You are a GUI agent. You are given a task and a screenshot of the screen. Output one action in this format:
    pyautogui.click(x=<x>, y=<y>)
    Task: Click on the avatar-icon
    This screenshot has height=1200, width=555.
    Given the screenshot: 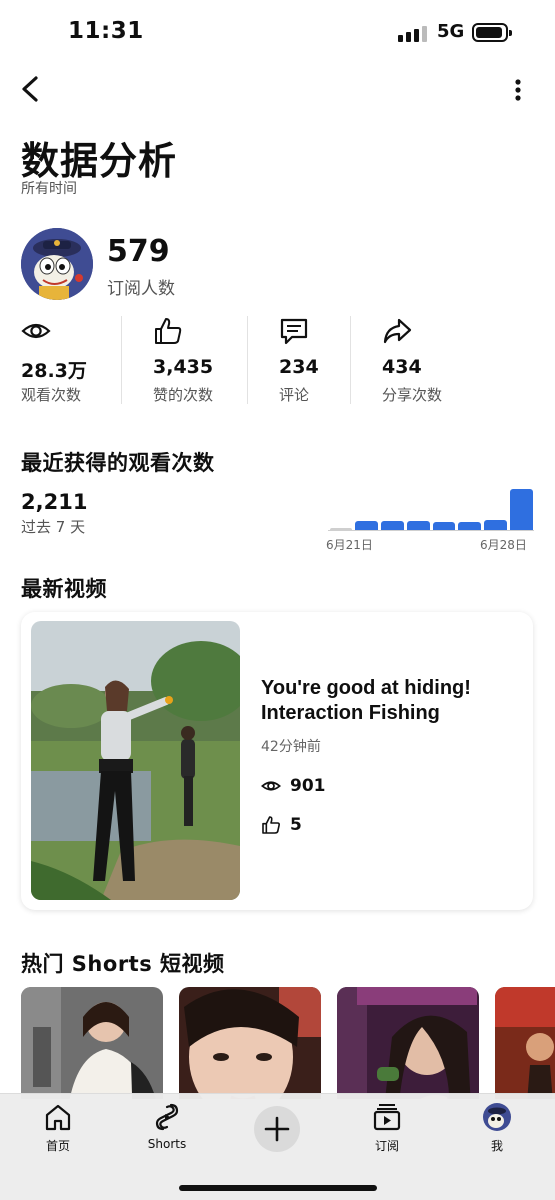 What is the action you would take?
    pyautogui.click(x=497, y=1117)
    